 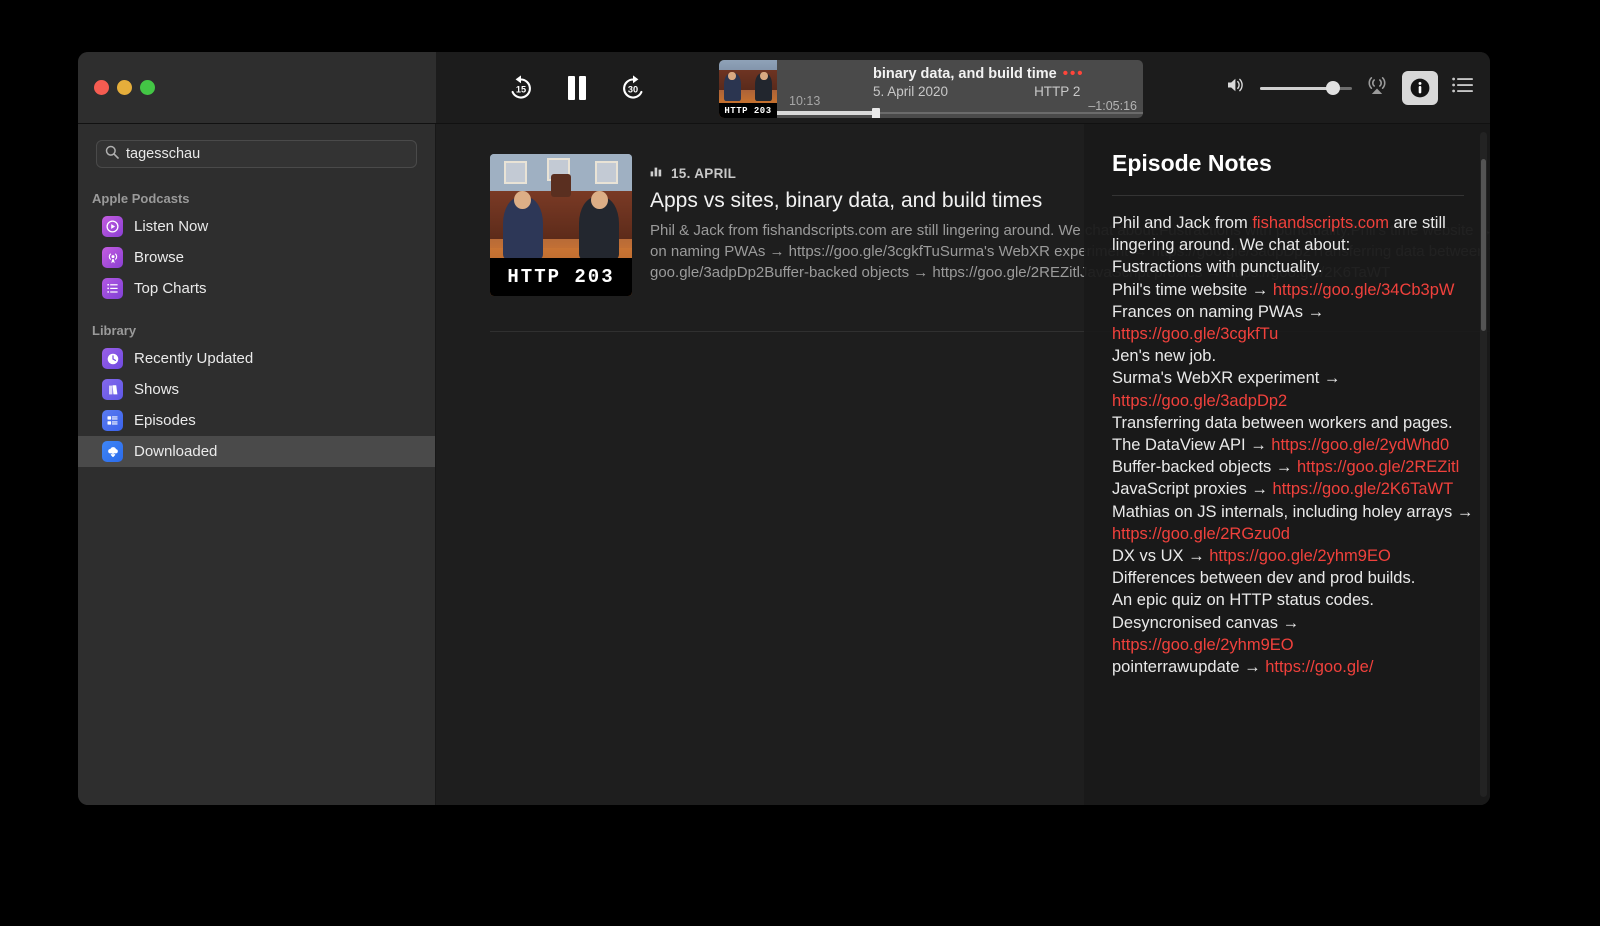 What do you see at coordinates (1204, 467) in the screenshot?
I see `notes-text: Buffer-backed objects →` at bounding box center [1204, 467].